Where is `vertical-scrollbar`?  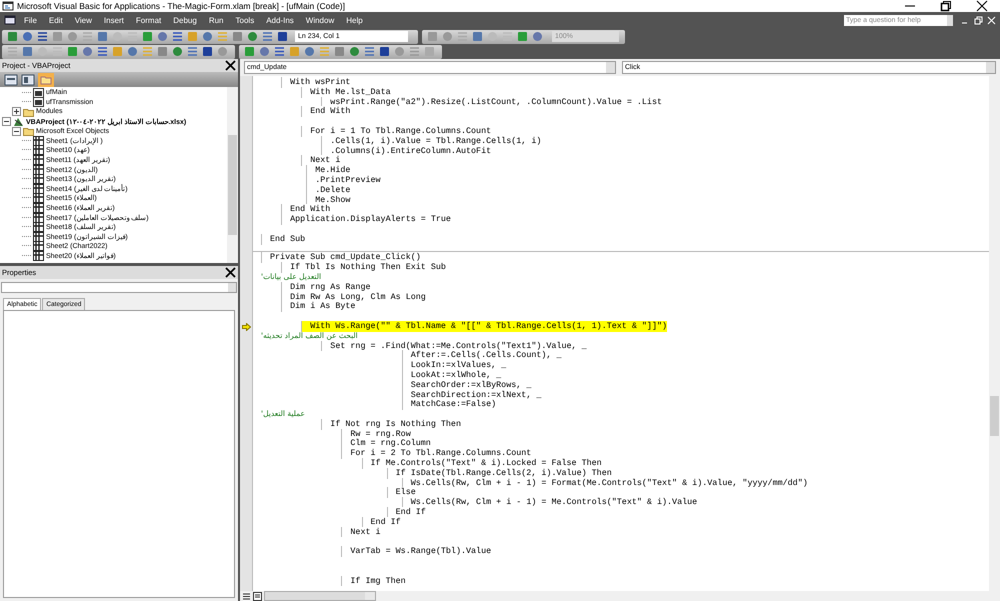 vertical-scrollbar is located at coordinates (232, 175).